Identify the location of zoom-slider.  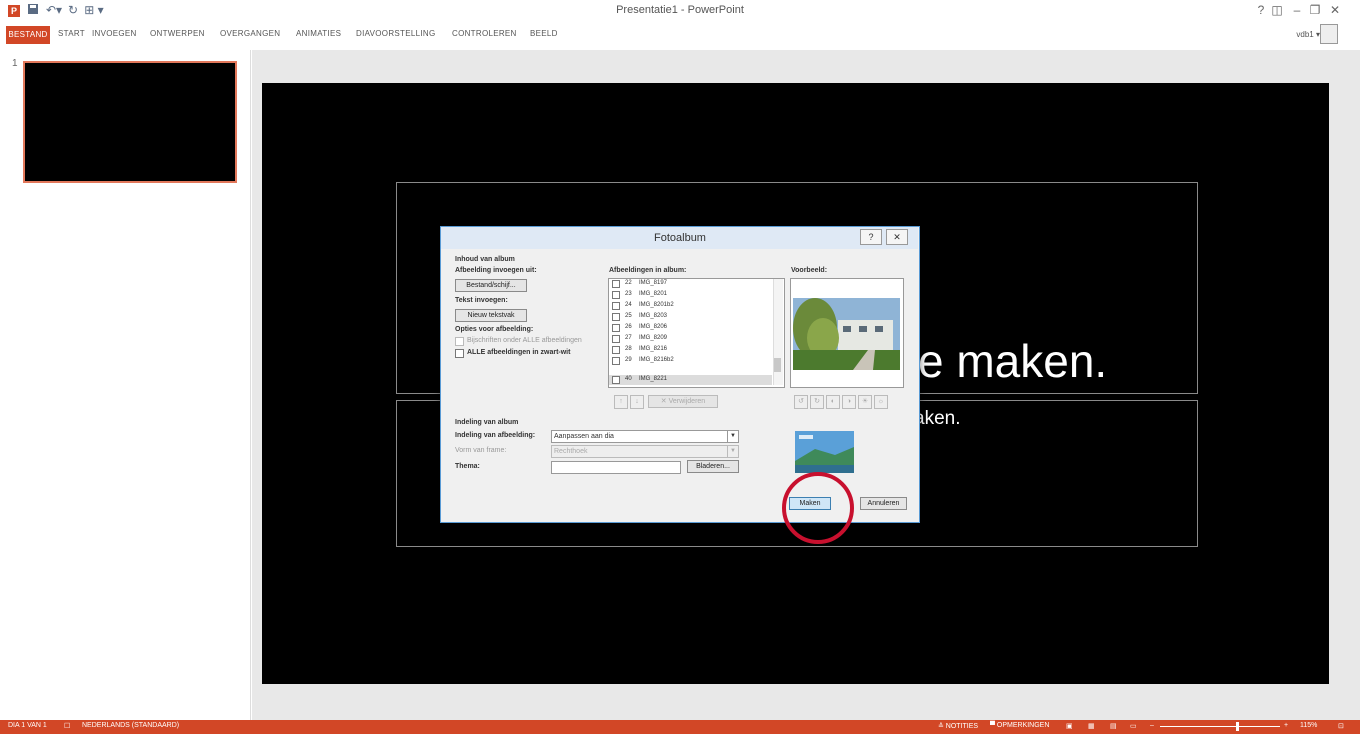
(1220, 726).